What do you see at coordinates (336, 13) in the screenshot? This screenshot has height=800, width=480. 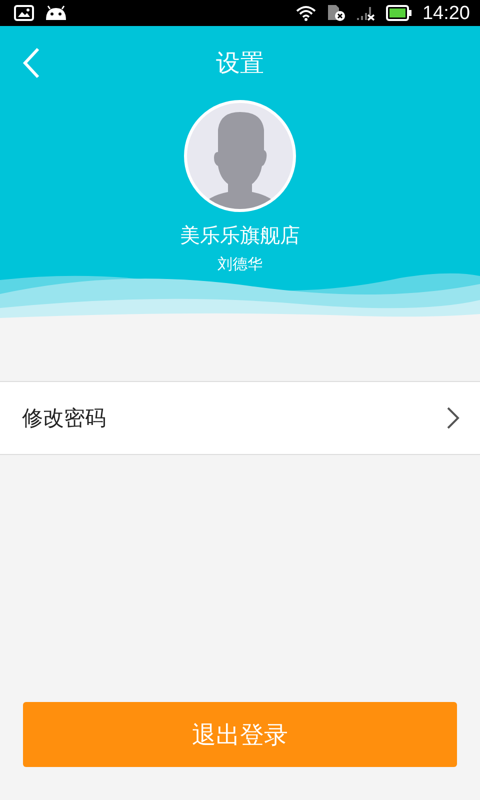 I see `sim-card-error-icon` at bounding box center [336, 13].